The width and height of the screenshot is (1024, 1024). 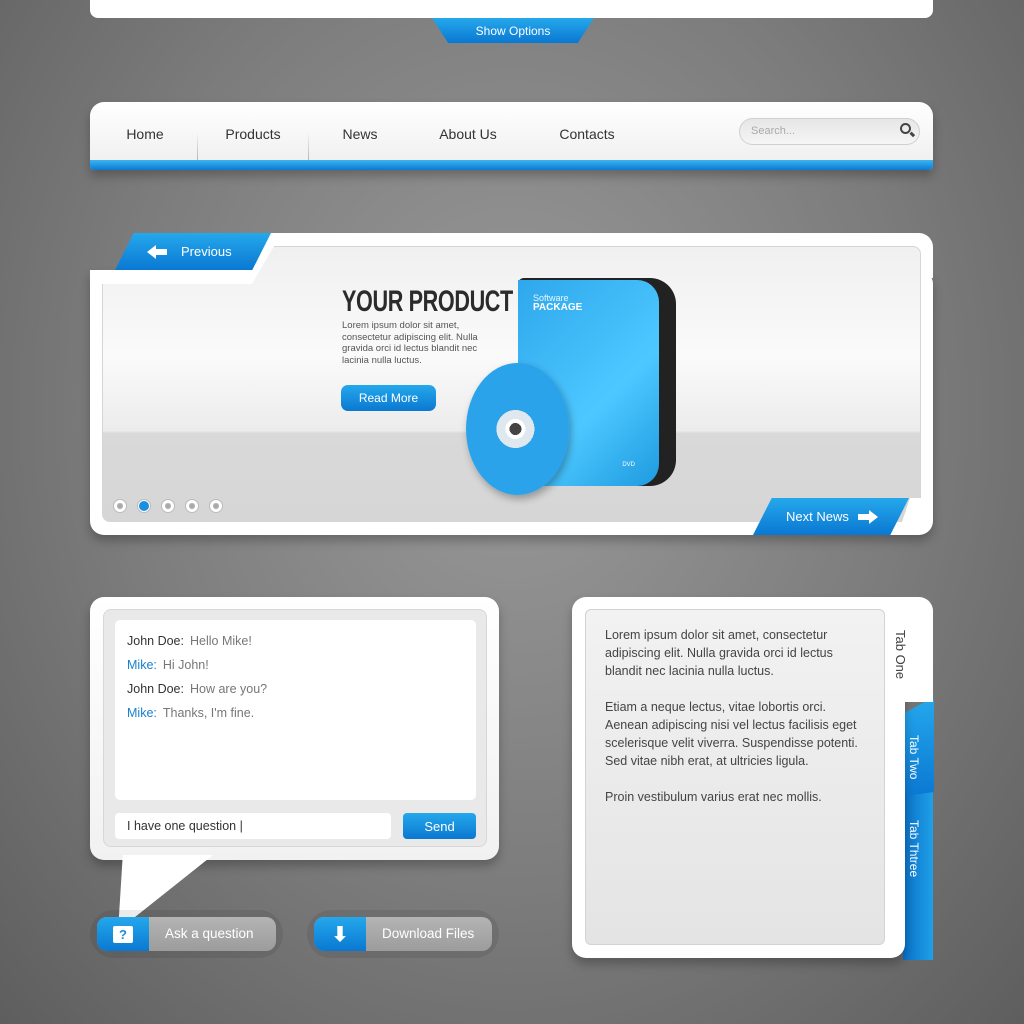 I want to click on package-text: PACKAGE, so click(x=558, y=307).